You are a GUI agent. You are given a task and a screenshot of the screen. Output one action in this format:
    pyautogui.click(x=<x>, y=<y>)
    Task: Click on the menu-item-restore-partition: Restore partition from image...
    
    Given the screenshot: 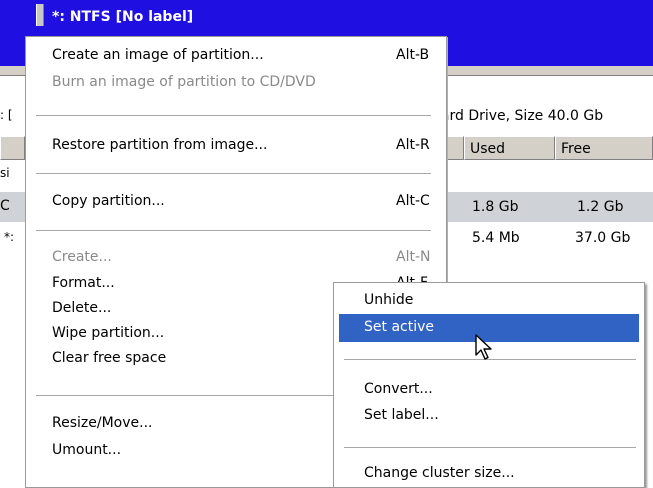 What is the action you would take?
    pyautogui.click(x=159, y=145)
    